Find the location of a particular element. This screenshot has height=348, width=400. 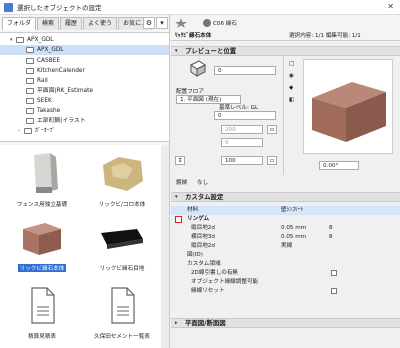

tree-item: エ部町鋼(イラスト is located at coordinates (56, 121).